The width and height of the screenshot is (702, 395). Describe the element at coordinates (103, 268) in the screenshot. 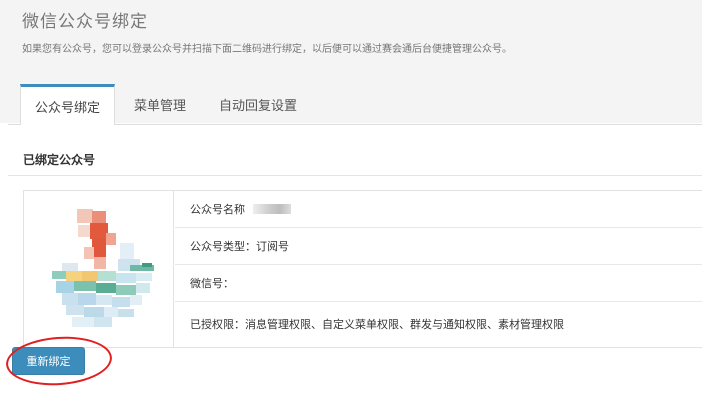

I see `qr-code-image` at that location.